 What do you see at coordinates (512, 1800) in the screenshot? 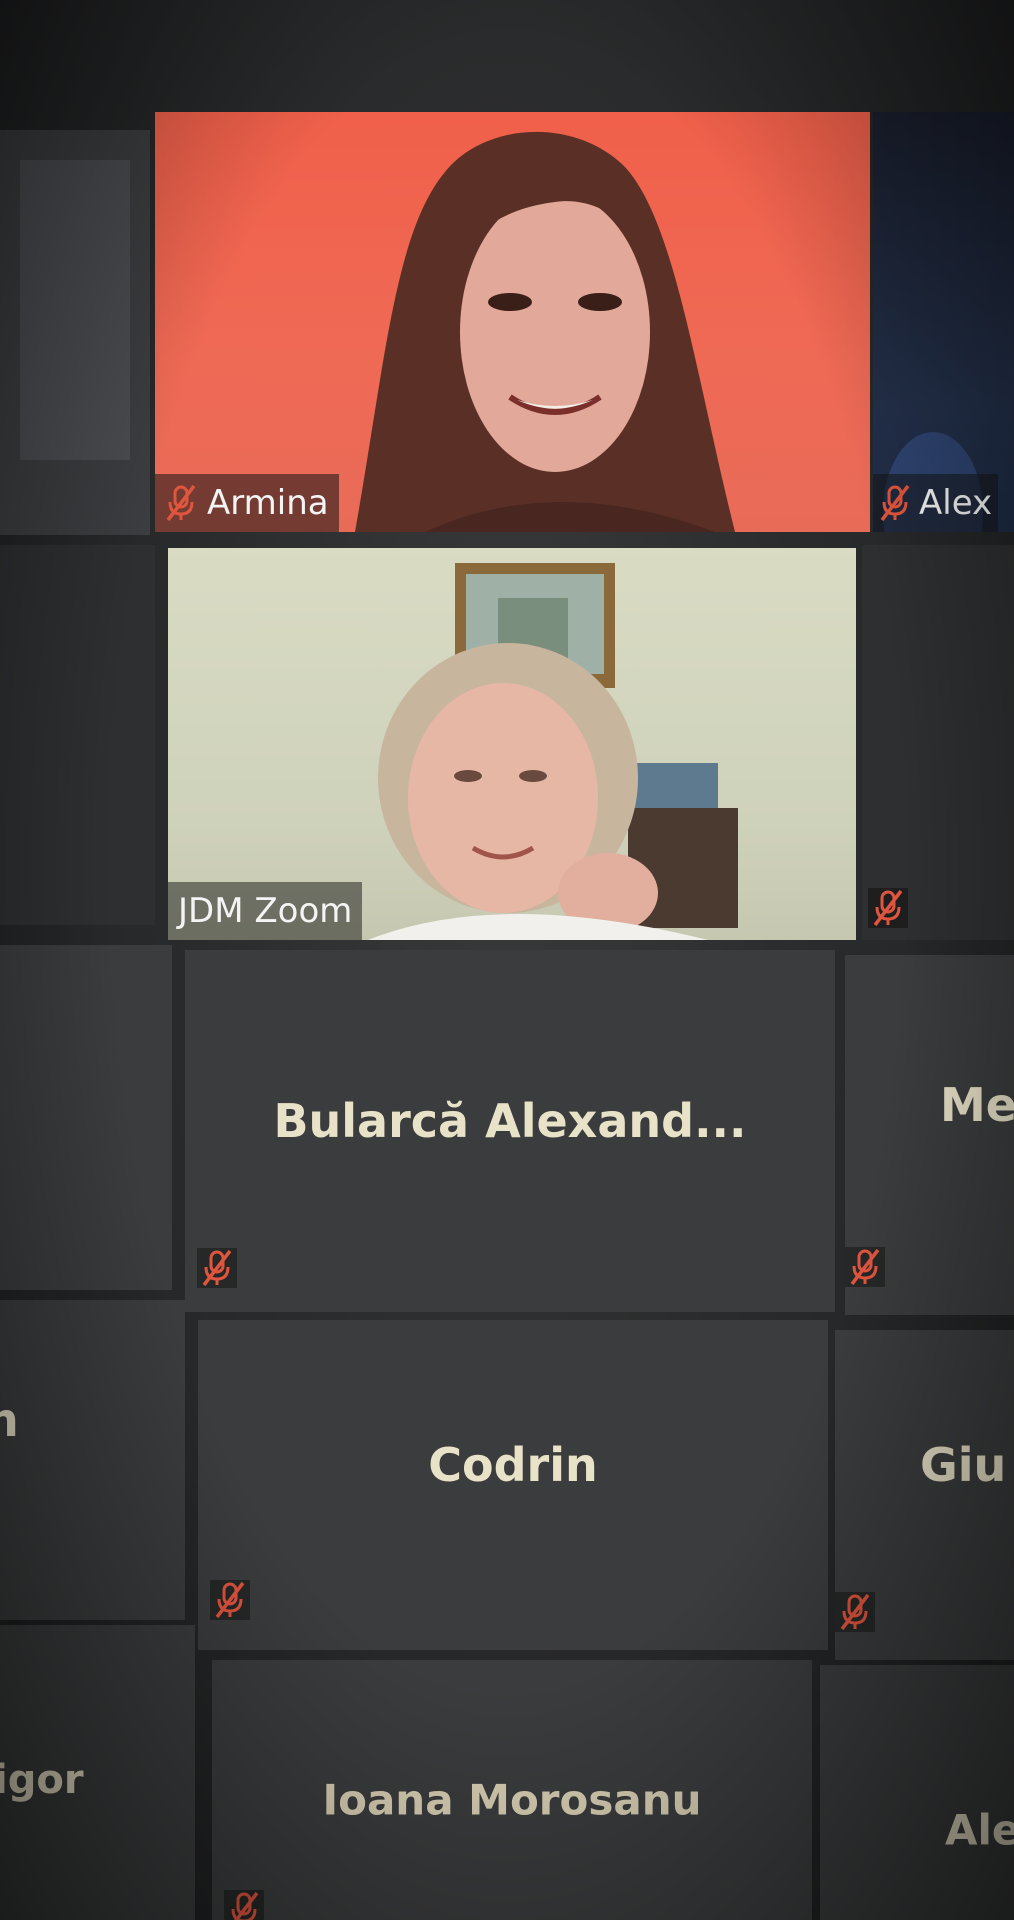
I see `participant-name: Ioana Morosanu` at bounding box center [512, 1800].